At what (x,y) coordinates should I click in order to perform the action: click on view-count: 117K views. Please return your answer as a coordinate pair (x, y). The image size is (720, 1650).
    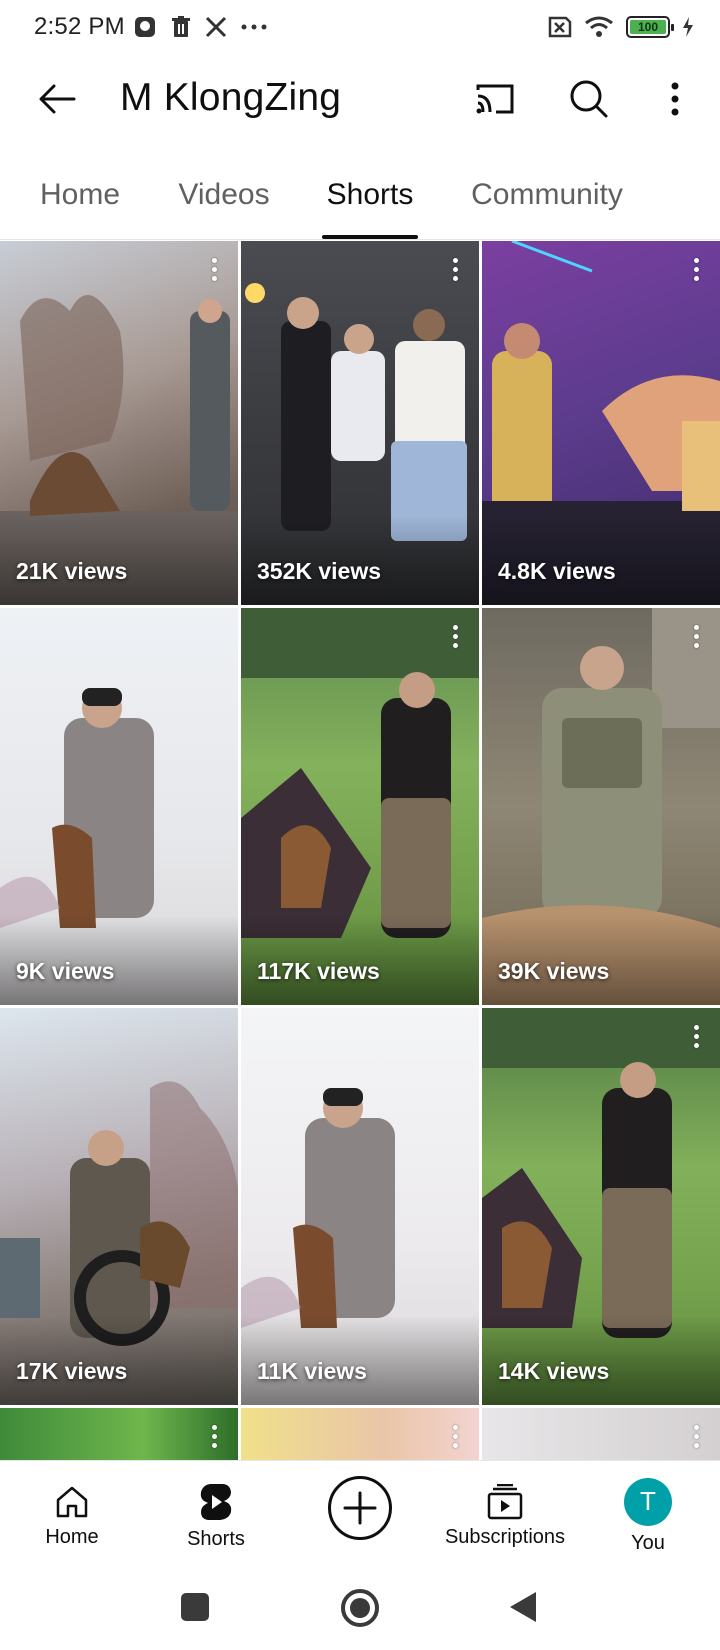
    Looking at the image, I should click on (318, 971).